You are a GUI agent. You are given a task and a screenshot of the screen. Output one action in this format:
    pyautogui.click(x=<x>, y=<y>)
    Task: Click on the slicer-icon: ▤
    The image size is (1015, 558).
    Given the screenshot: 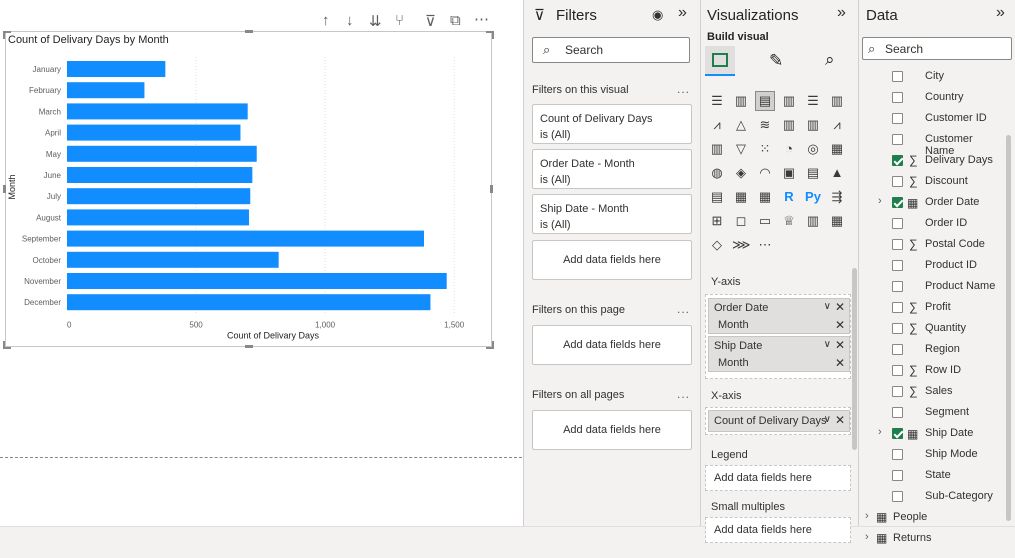 What is the action you would take?
    pyautogui.click(x=717, y=197)
    